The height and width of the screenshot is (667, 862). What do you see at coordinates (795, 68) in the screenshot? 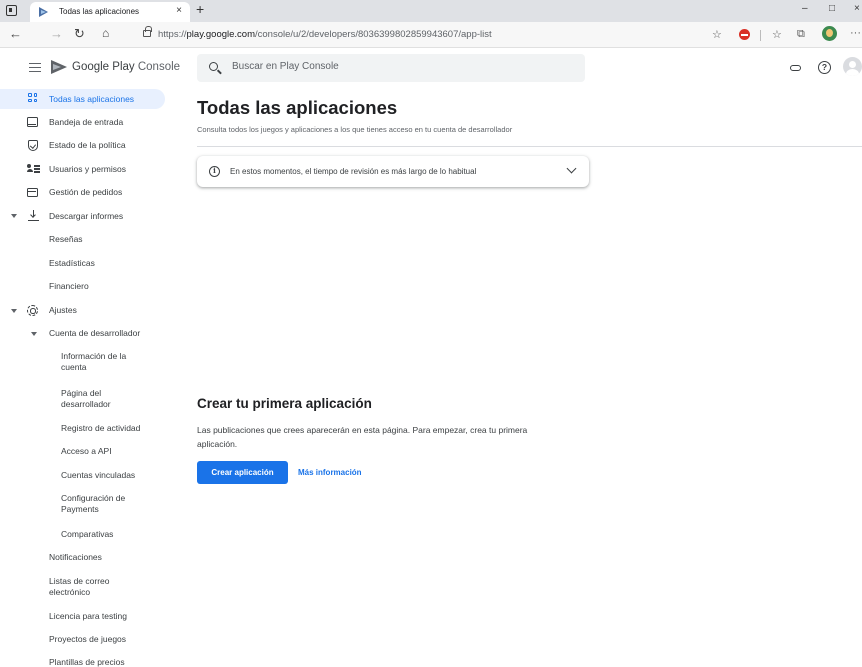
I see `link-icon` at bounding box center [795, 68].